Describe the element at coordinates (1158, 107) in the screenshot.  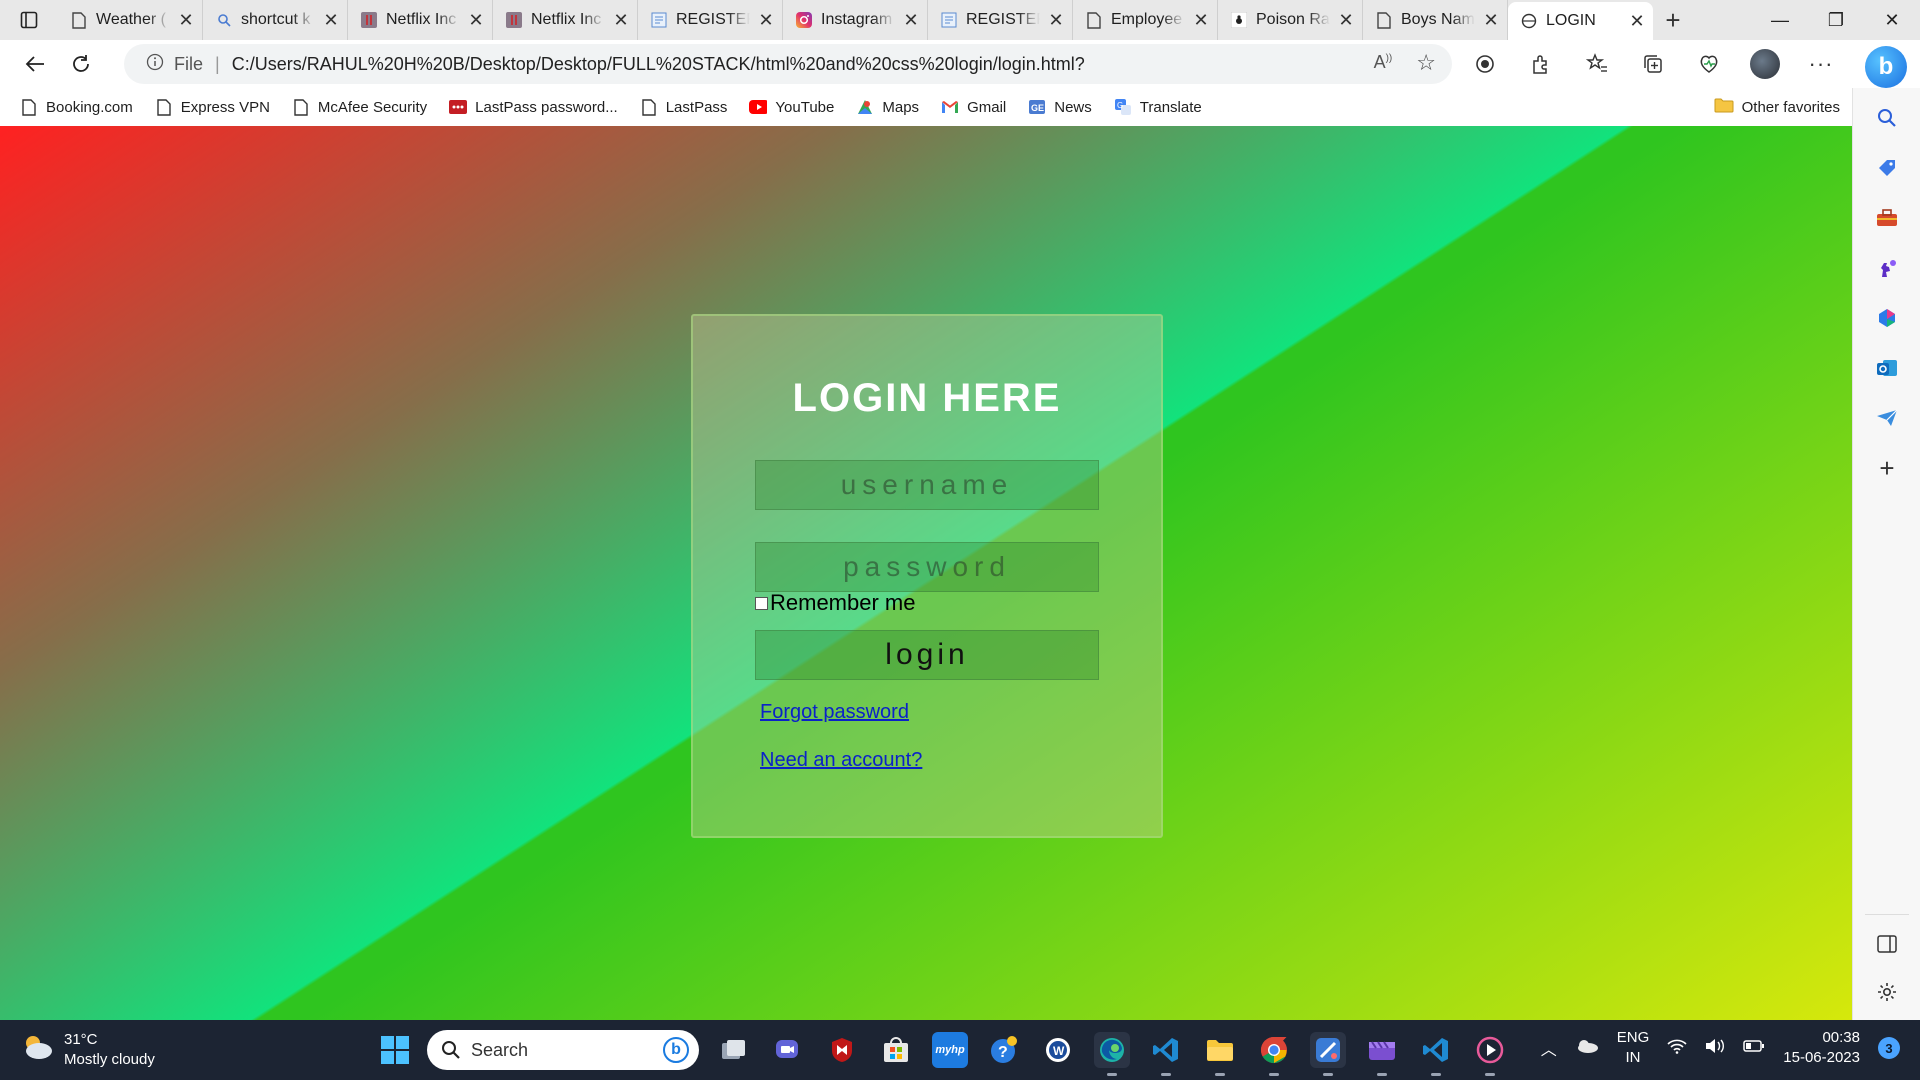
I see `bookmark-translate: G Translate` at that location.